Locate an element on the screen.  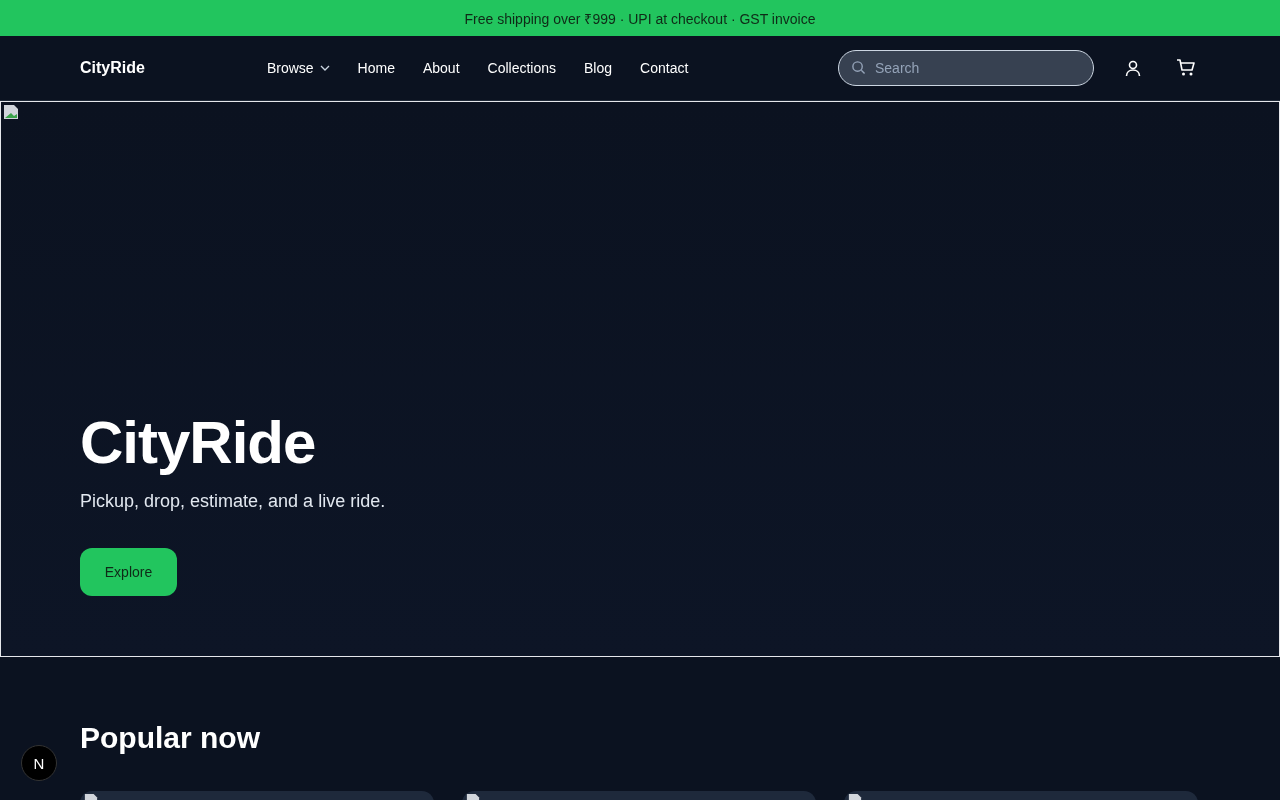
nav-link: Collections is located at coordinates (522, 68).